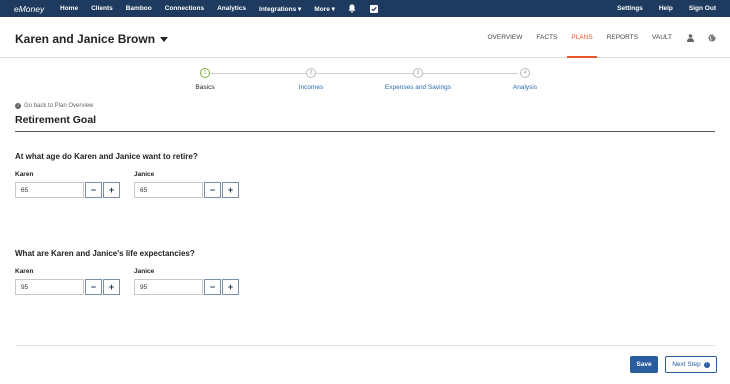 The height and width of the screenshot is (384, 730). I want to click on karen-retire-age-stepper: 65 − +, so click(67, 190).